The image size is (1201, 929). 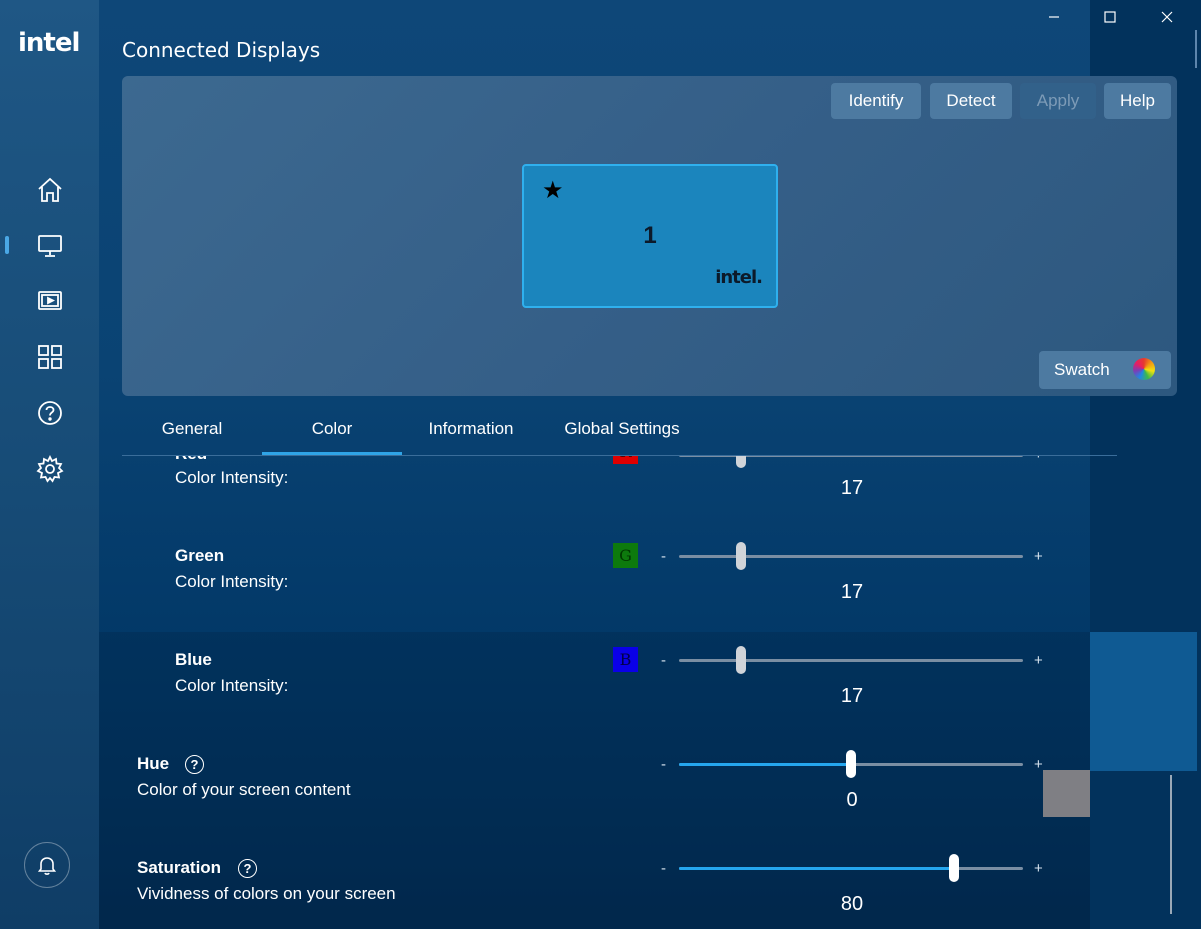 I want to click on hue-description: Color of your screen content, so click(x=244, y=789).